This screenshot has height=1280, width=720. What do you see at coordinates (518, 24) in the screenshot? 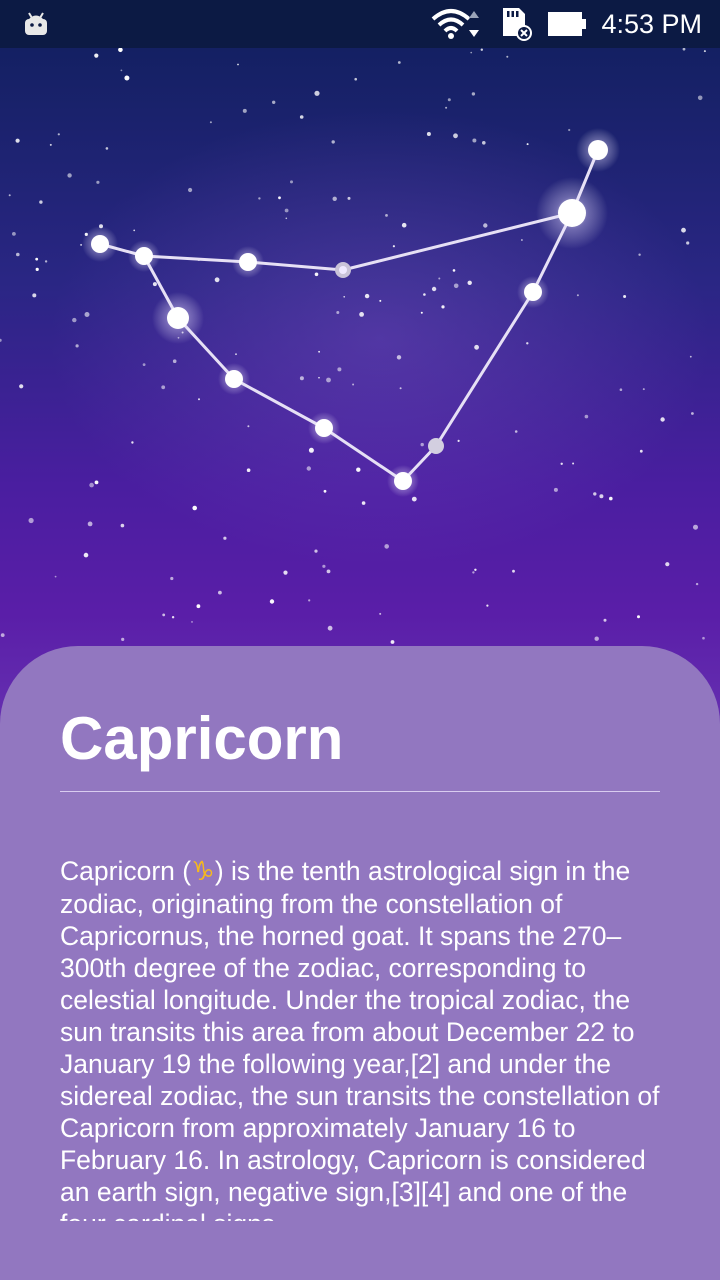
I see `sd-card-icon` at bounding box center [518, 24].